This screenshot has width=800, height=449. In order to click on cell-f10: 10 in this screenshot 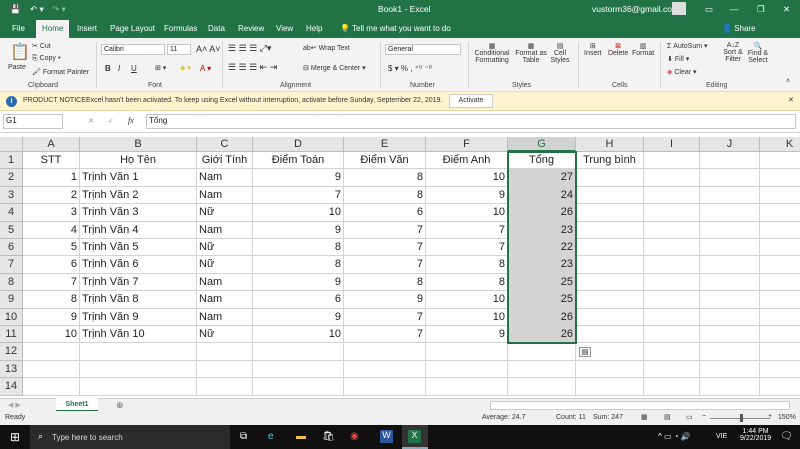, I will do `click(467, 317)`.